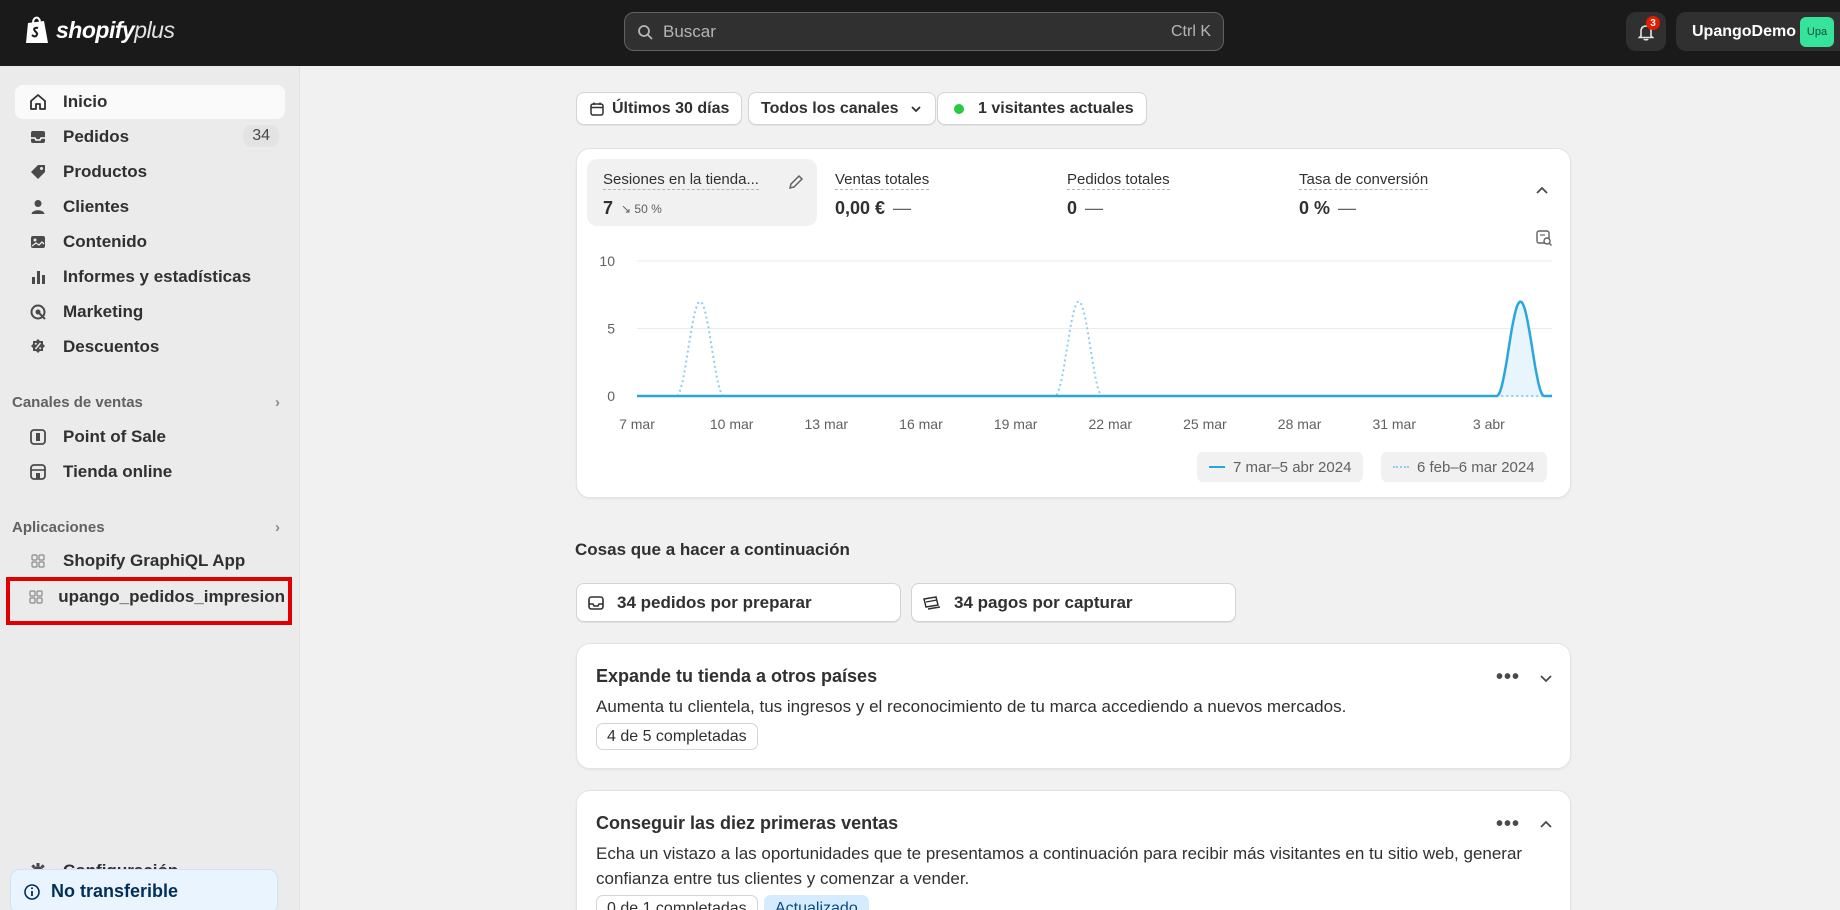  Describe the element at coordinates (103, 311) in the screenshot. I see `sidebar-item-label: Marketing` at that location.